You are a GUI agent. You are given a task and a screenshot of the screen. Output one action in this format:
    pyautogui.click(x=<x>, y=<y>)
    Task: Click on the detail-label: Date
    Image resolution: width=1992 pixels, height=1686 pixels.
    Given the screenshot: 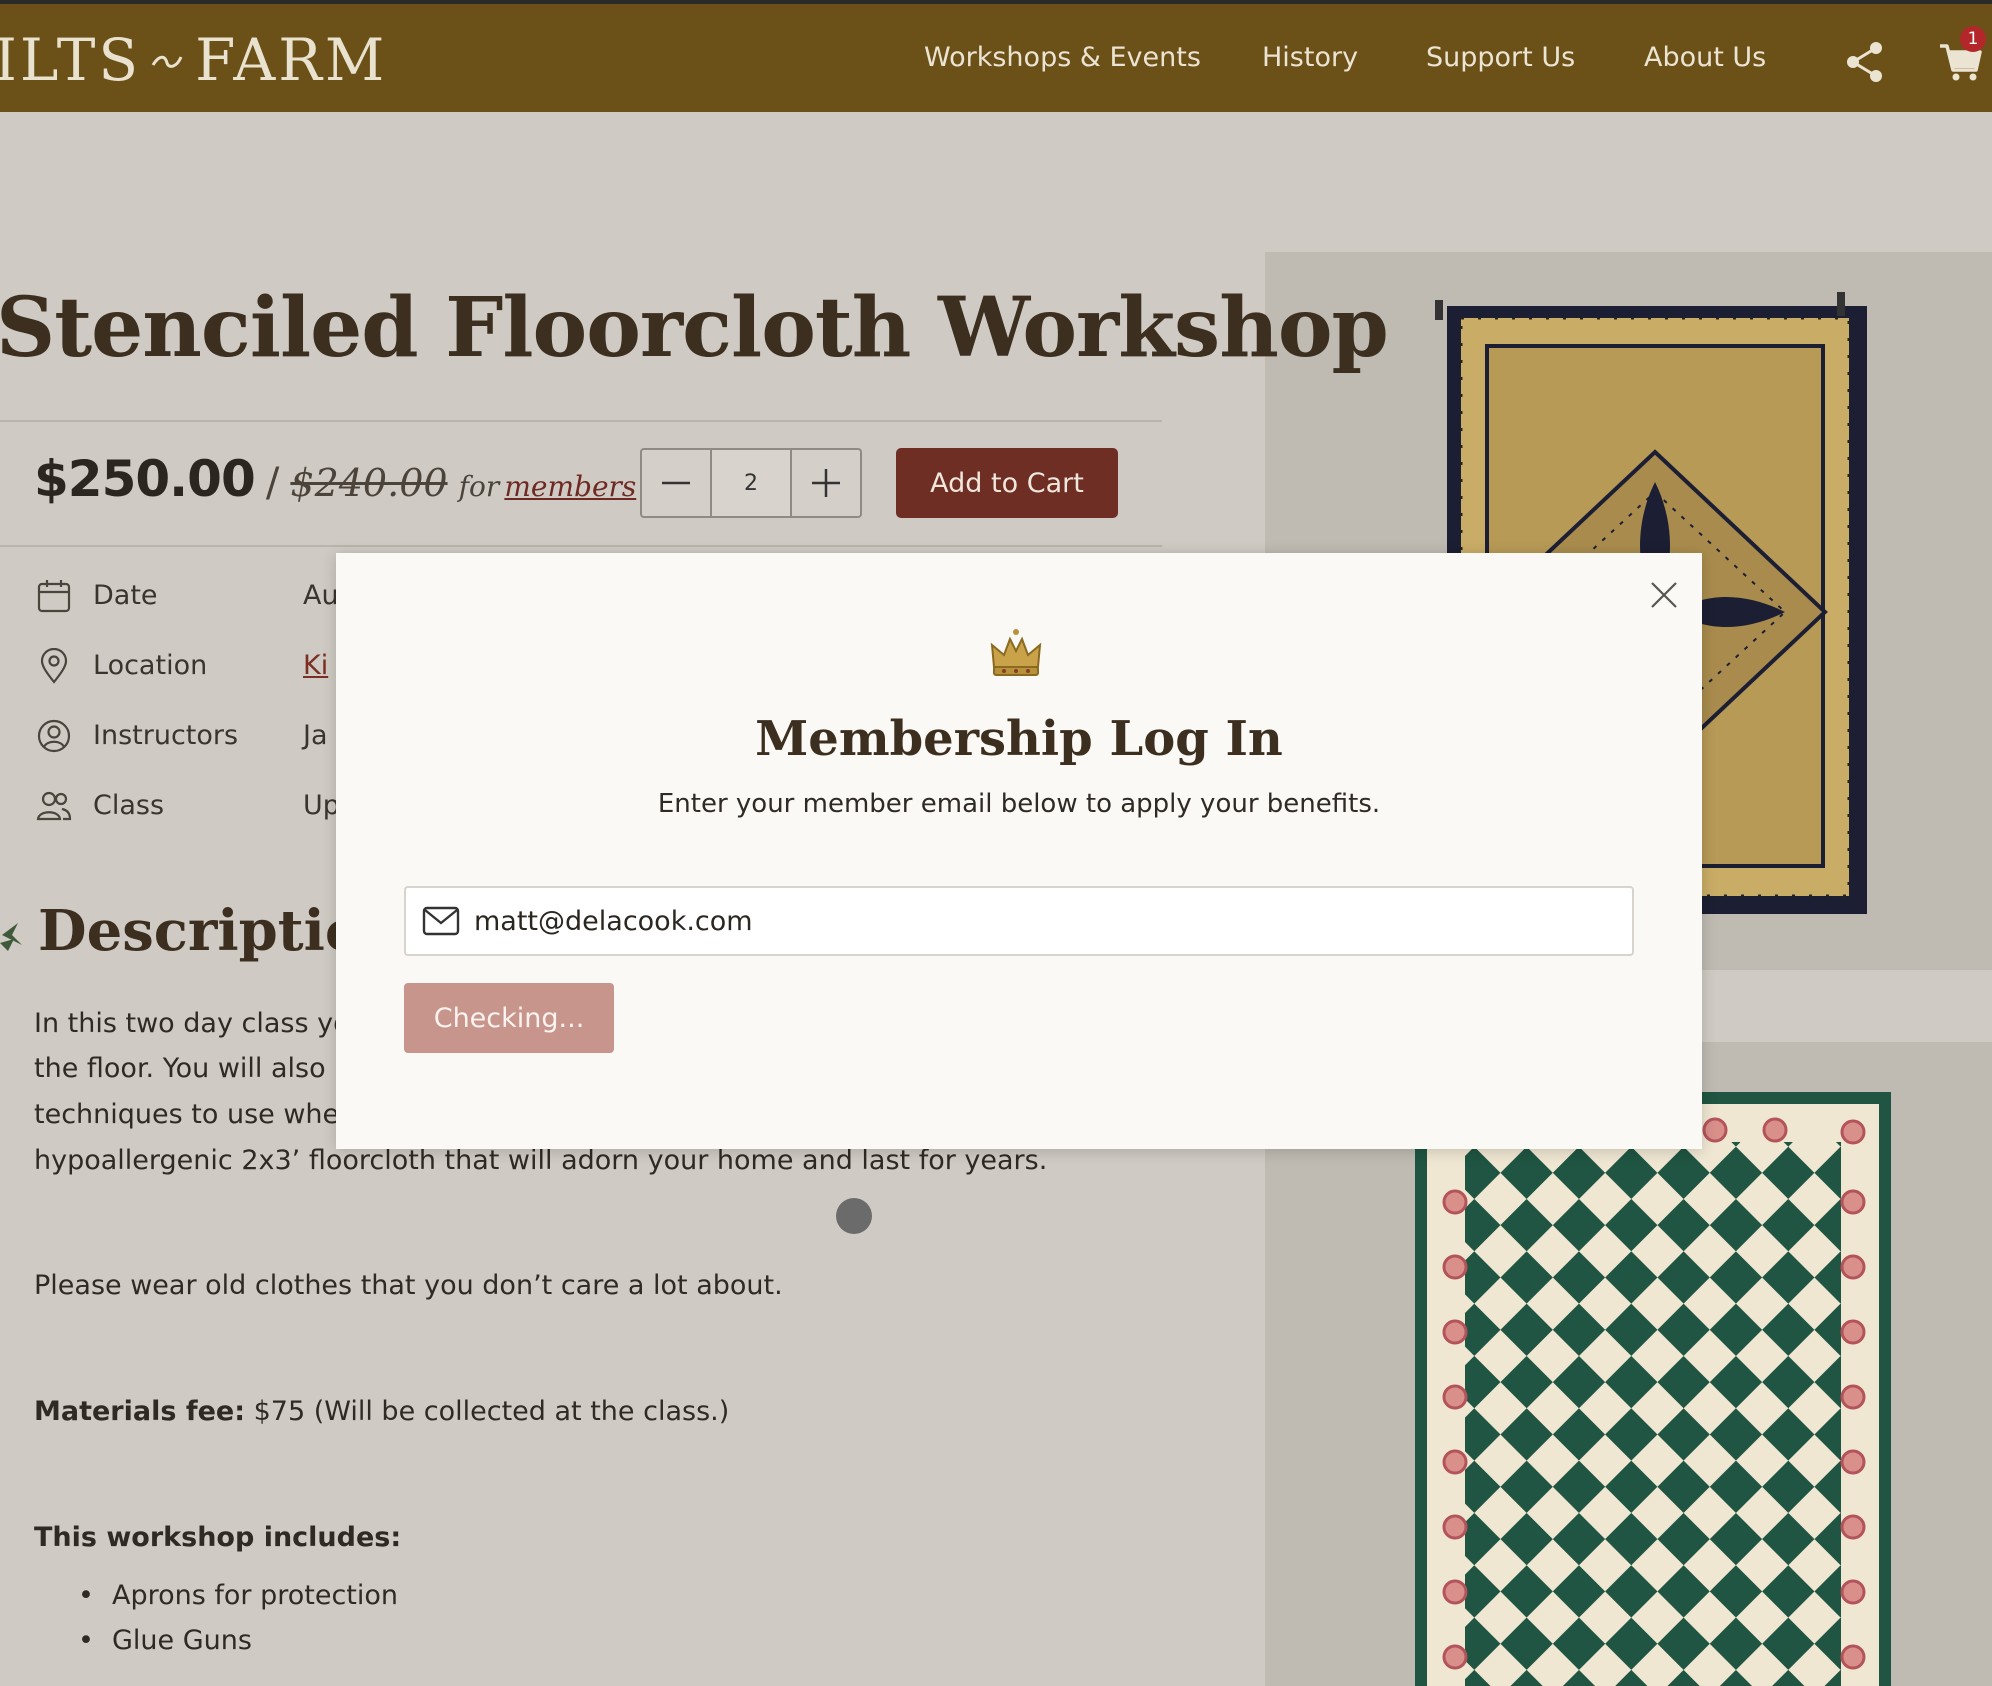 What is the action you would take?
    pyautogui.click(x=125, y=595)
    